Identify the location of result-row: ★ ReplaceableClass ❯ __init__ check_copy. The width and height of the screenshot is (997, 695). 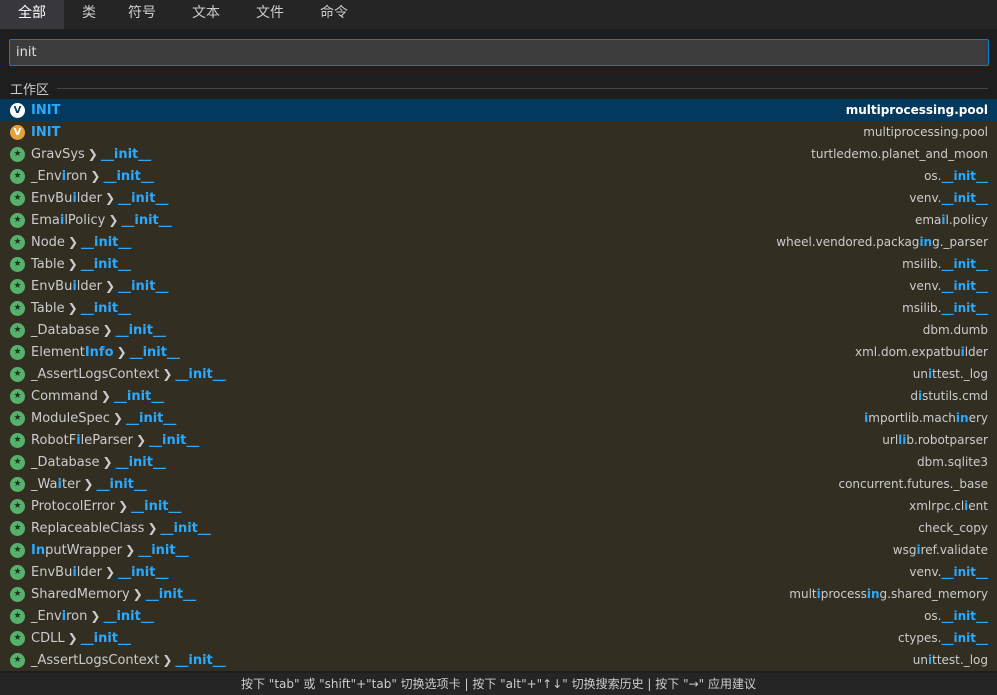
(498, 528).